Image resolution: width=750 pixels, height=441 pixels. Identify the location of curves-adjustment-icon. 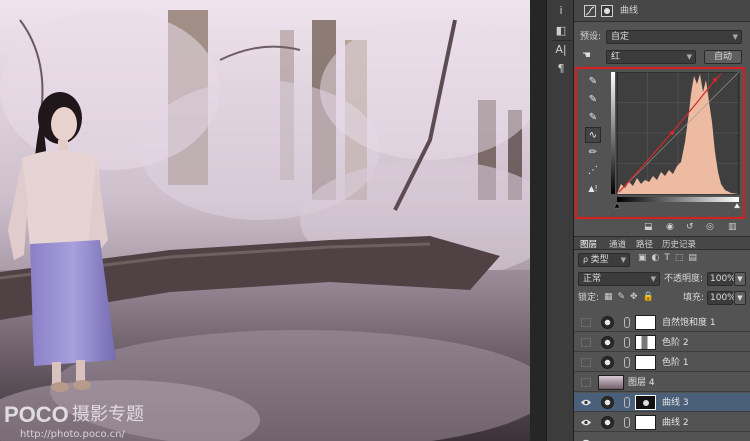
(590, 11).